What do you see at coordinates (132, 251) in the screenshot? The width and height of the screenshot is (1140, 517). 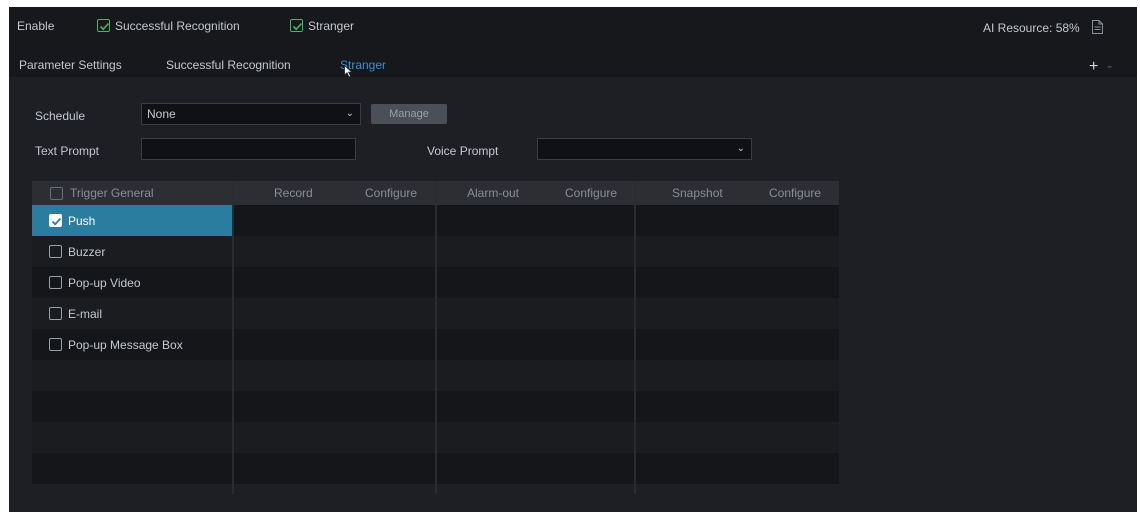 I see `list-item-buzzer: Buzzer` at bounding box center [132, 251].